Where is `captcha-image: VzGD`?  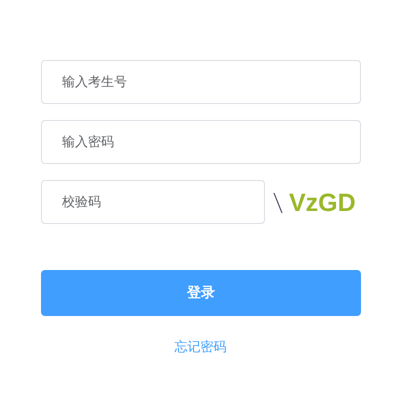
captcha-image: VzGD is located at coordinates (322, 203).